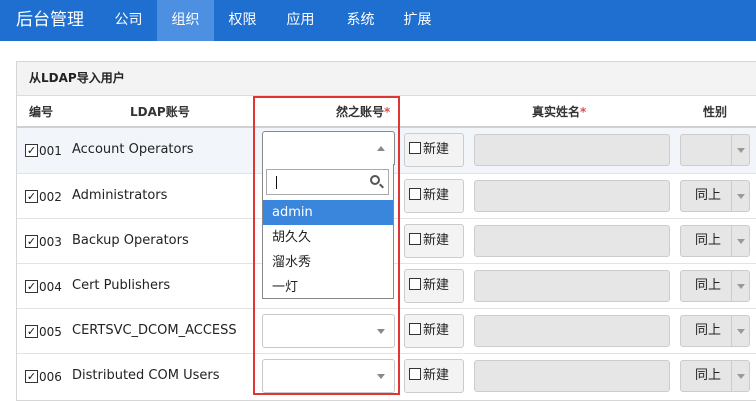 This screenshot has height=401, width=756. Describe the element at coordinates (328, 287) in the screenshot. I see `dropdown-option: 一灯` at that location.